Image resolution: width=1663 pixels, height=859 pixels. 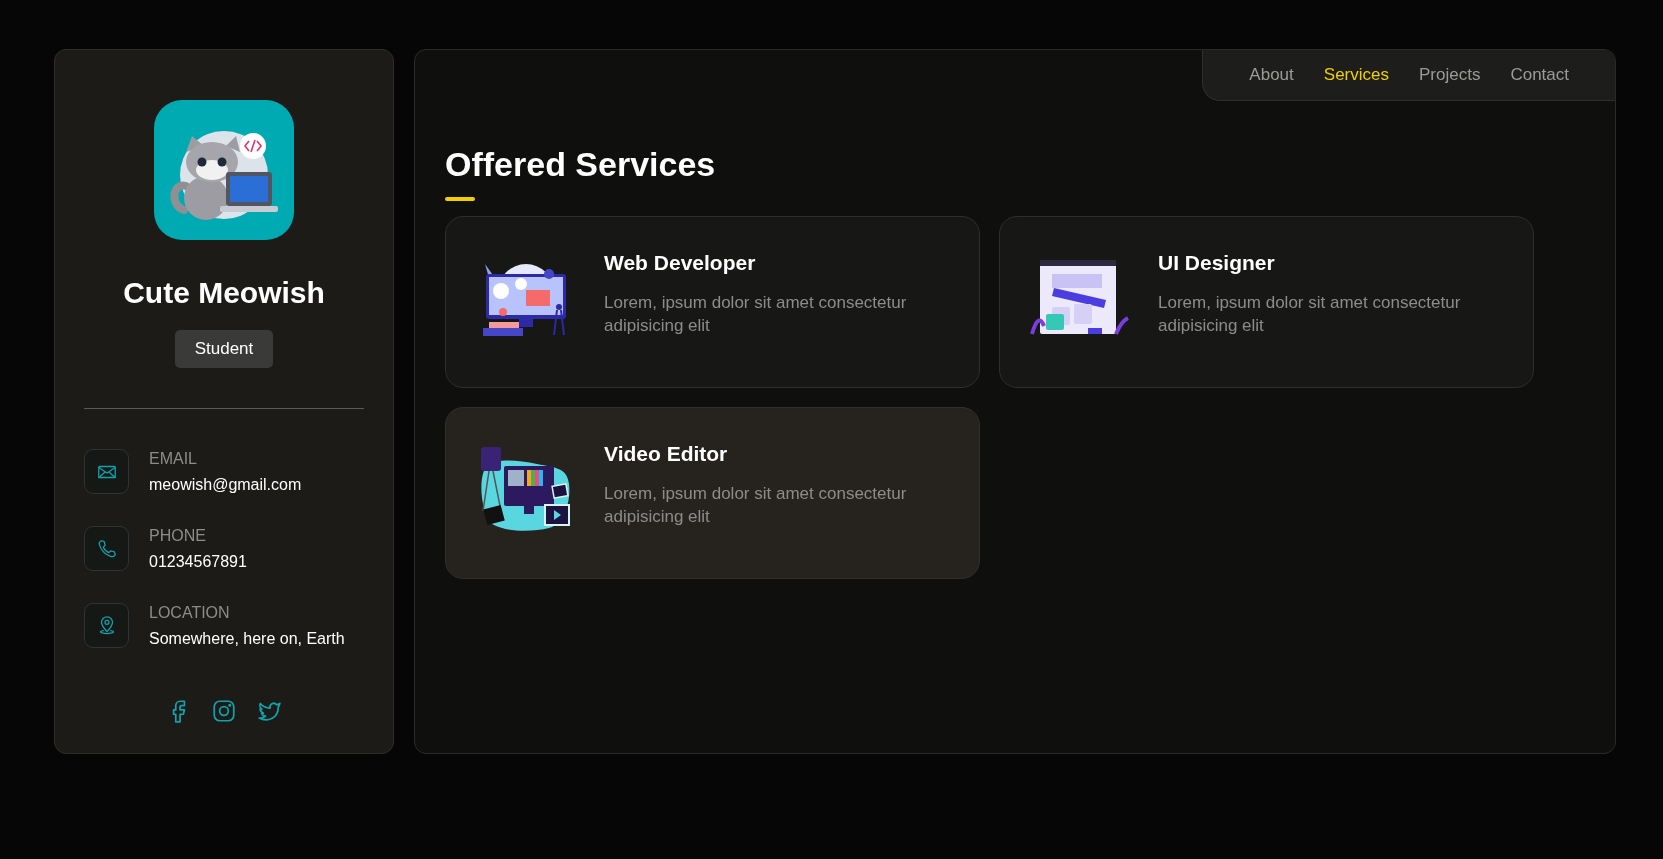 I want to click on service-title: Web Developer, so click(x=680, y=263).